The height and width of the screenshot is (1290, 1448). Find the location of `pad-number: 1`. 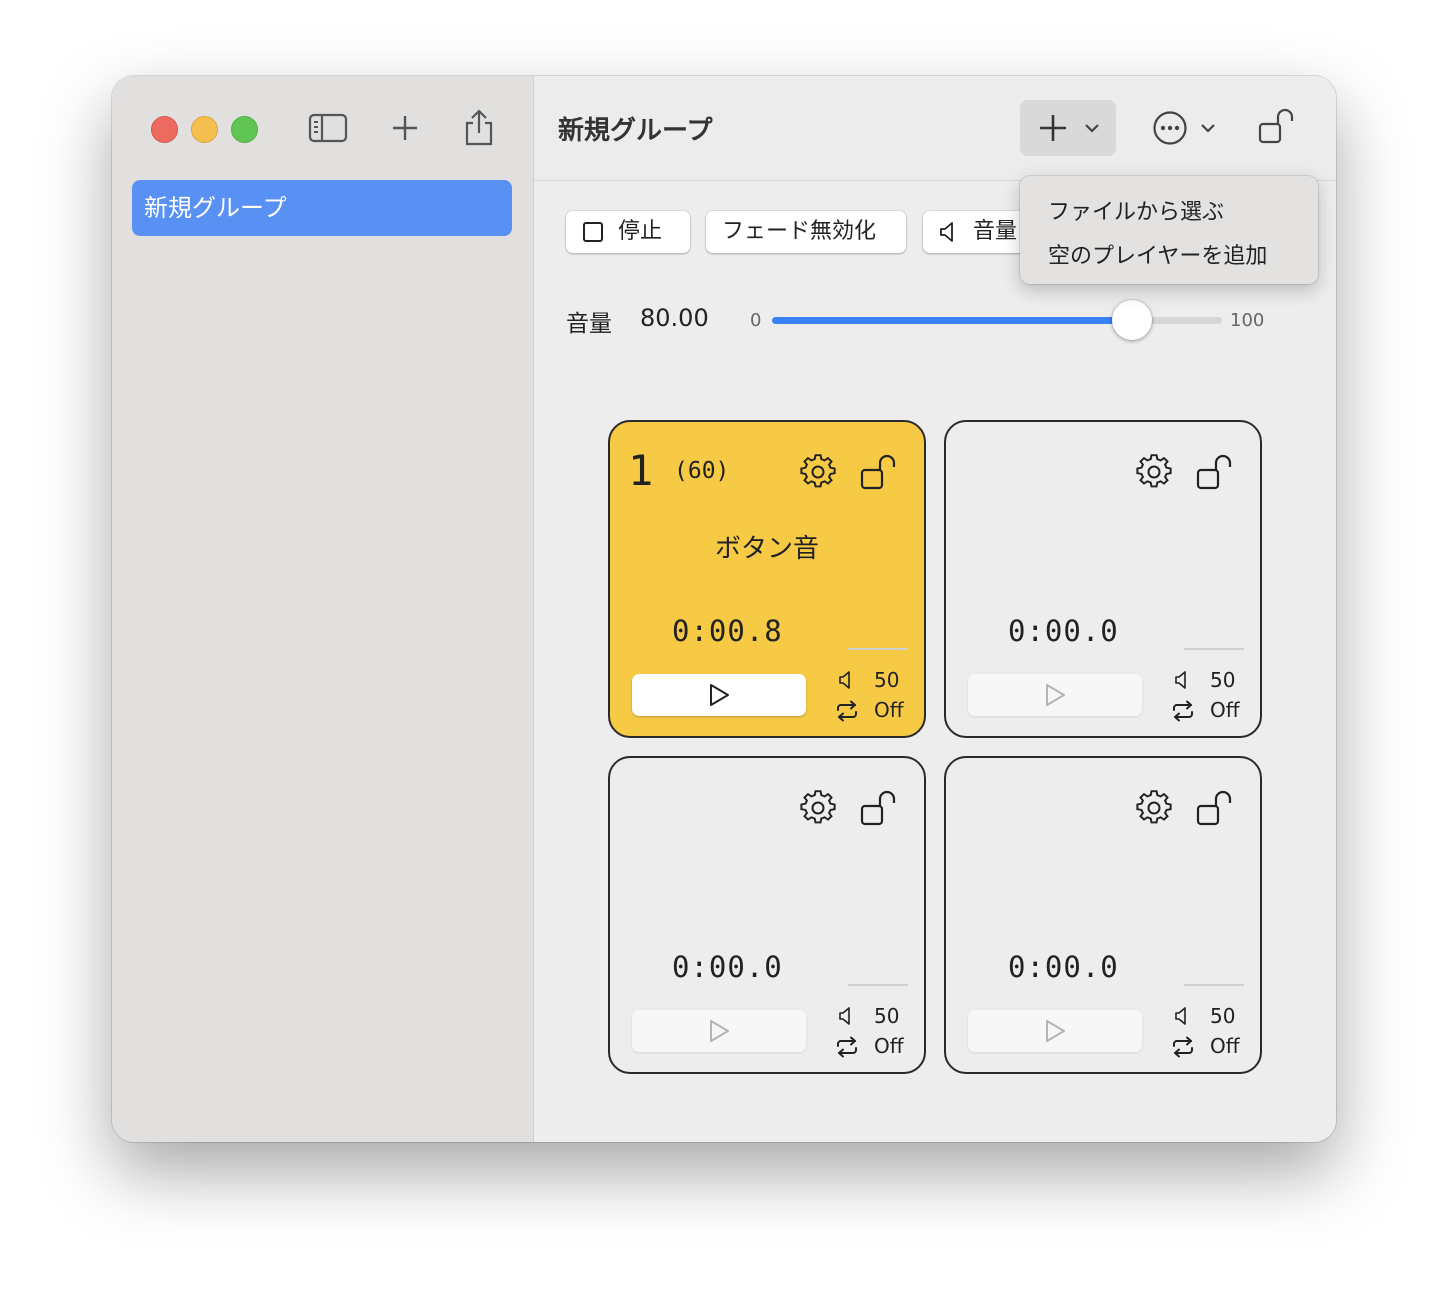

pad-number: 1 is located at coordinates (641, 470).